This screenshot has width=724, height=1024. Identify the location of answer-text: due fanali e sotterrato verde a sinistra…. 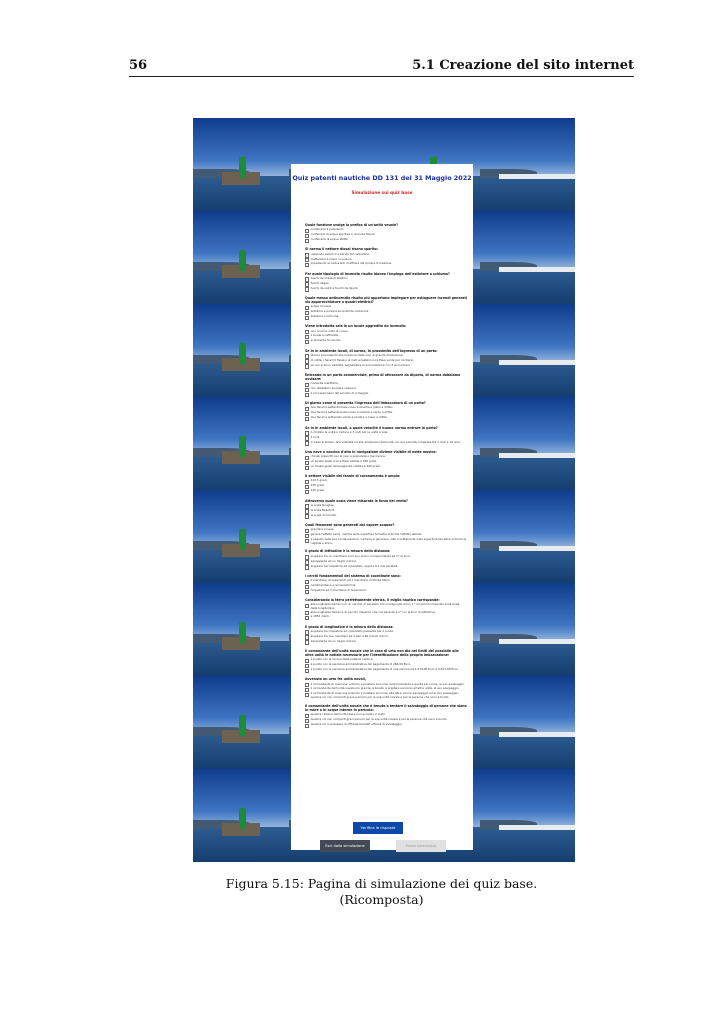
(349, 417).